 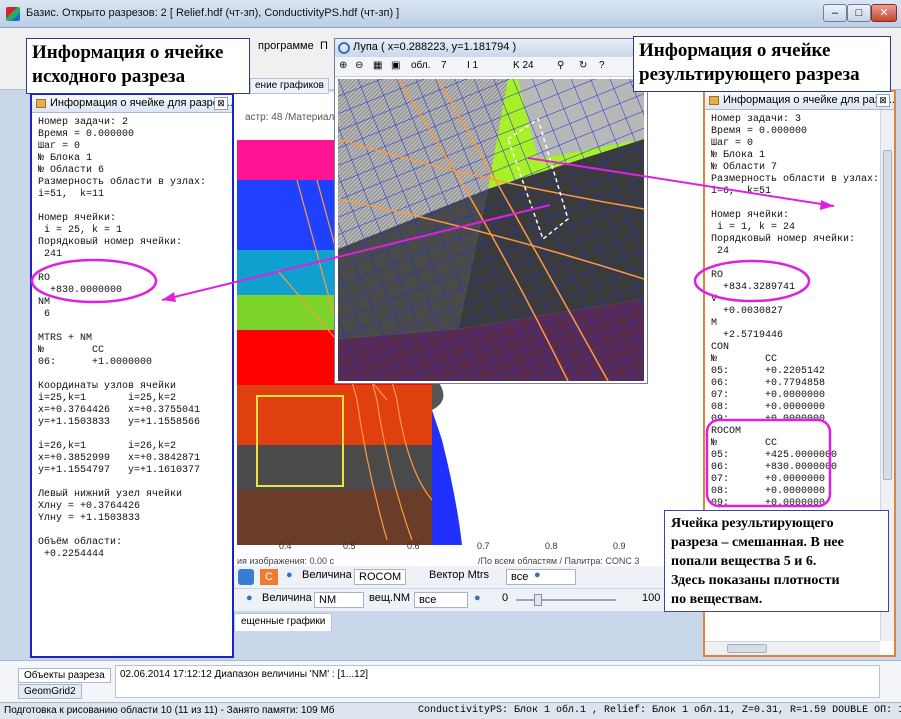 What do you see at coordinates (107, 398) in the screenshot?
I see `info-line: i=25,k=1 i=25,k=2` at bounding box center [107, 398].